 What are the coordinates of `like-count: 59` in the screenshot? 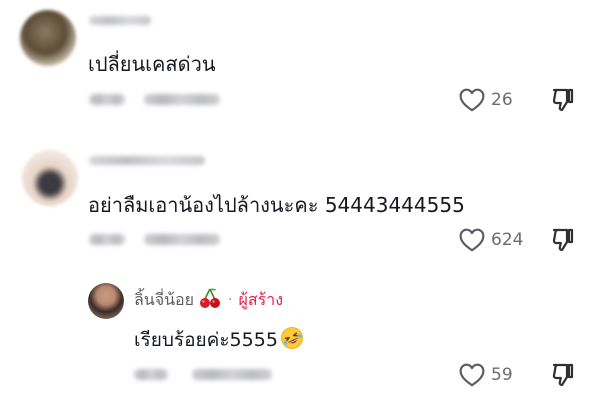 It's located at (502, 375).